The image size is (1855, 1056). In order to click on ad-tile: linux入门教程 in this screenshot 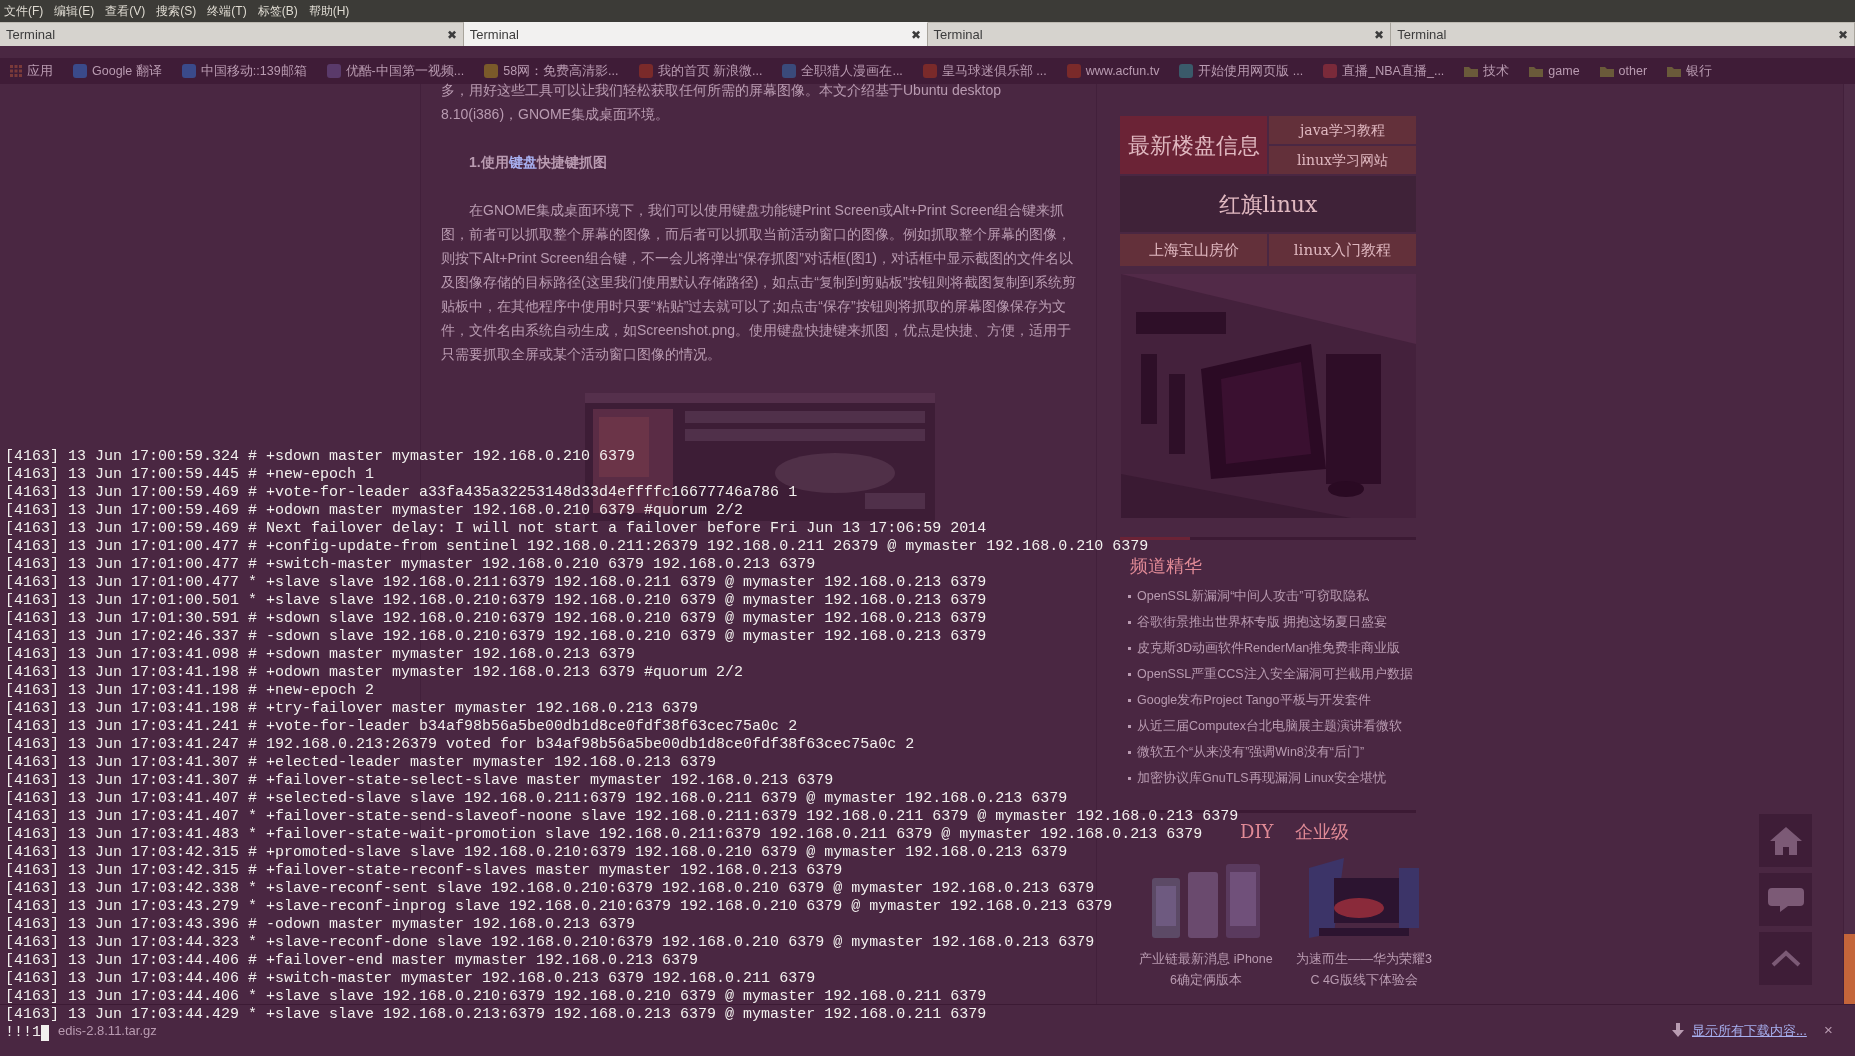, I will do `click(1342, 250)`.